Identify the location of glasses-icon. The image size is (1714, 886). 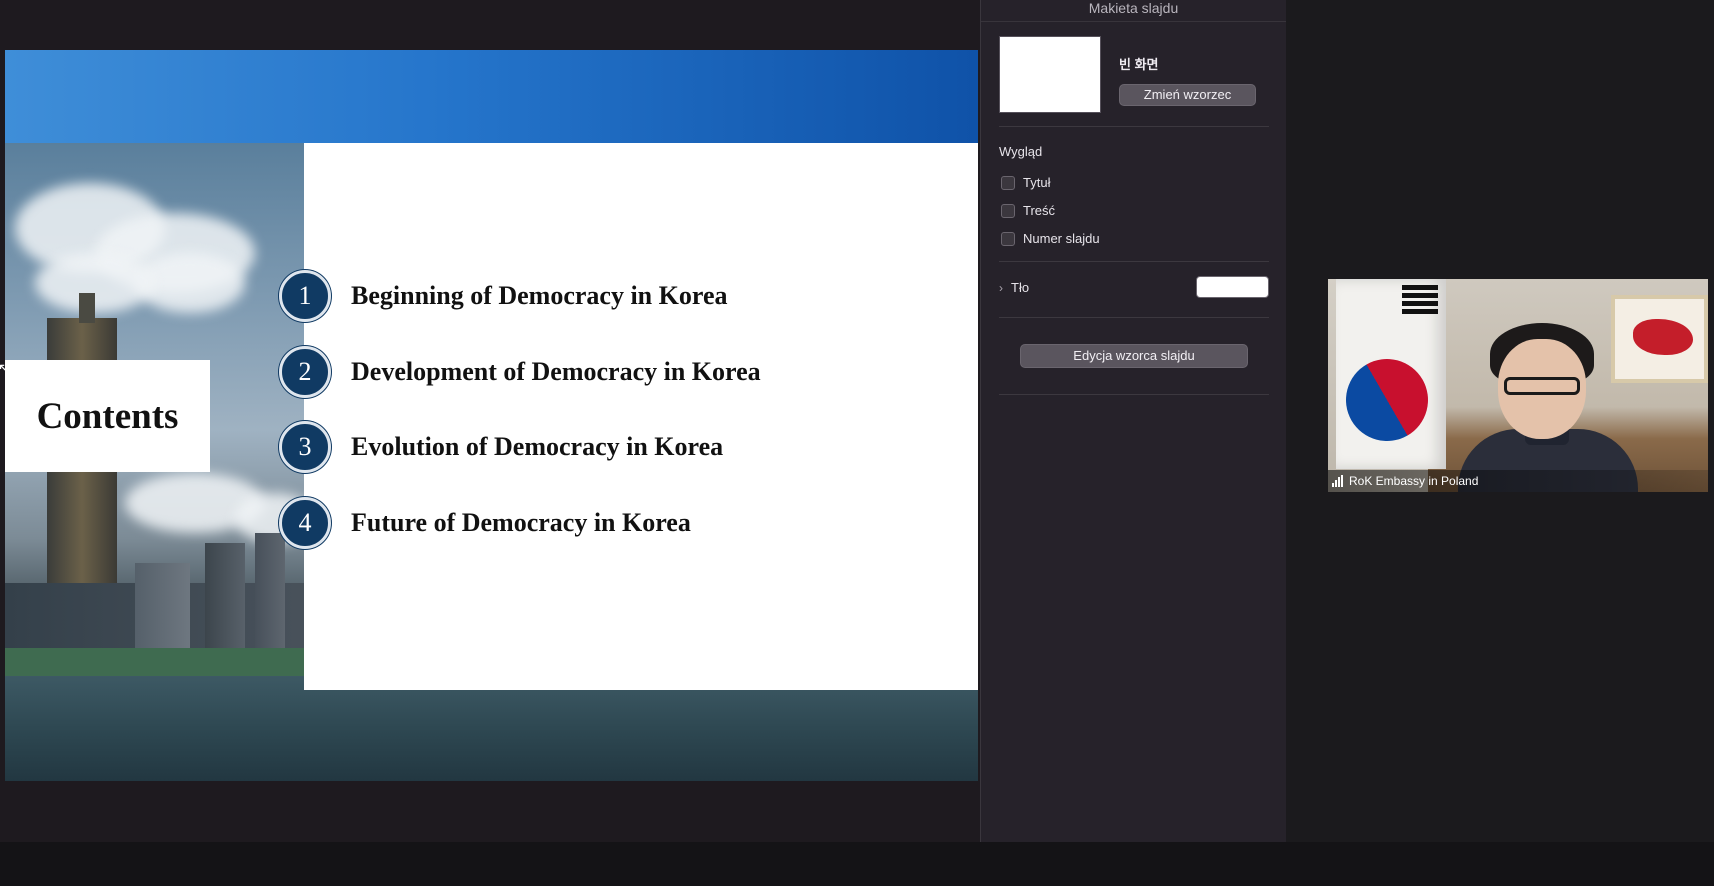
(1542, 386).